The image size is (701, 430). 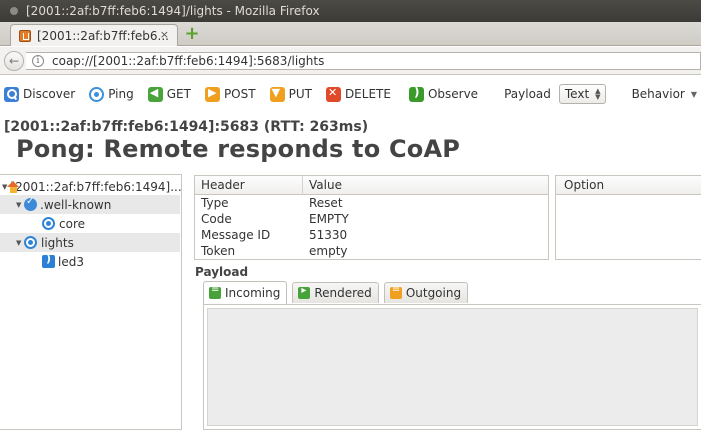 What do you see at coordinates (628, 185) in the screenshot?
I see `column-header-option: Option` at bounding box center [628, 185].